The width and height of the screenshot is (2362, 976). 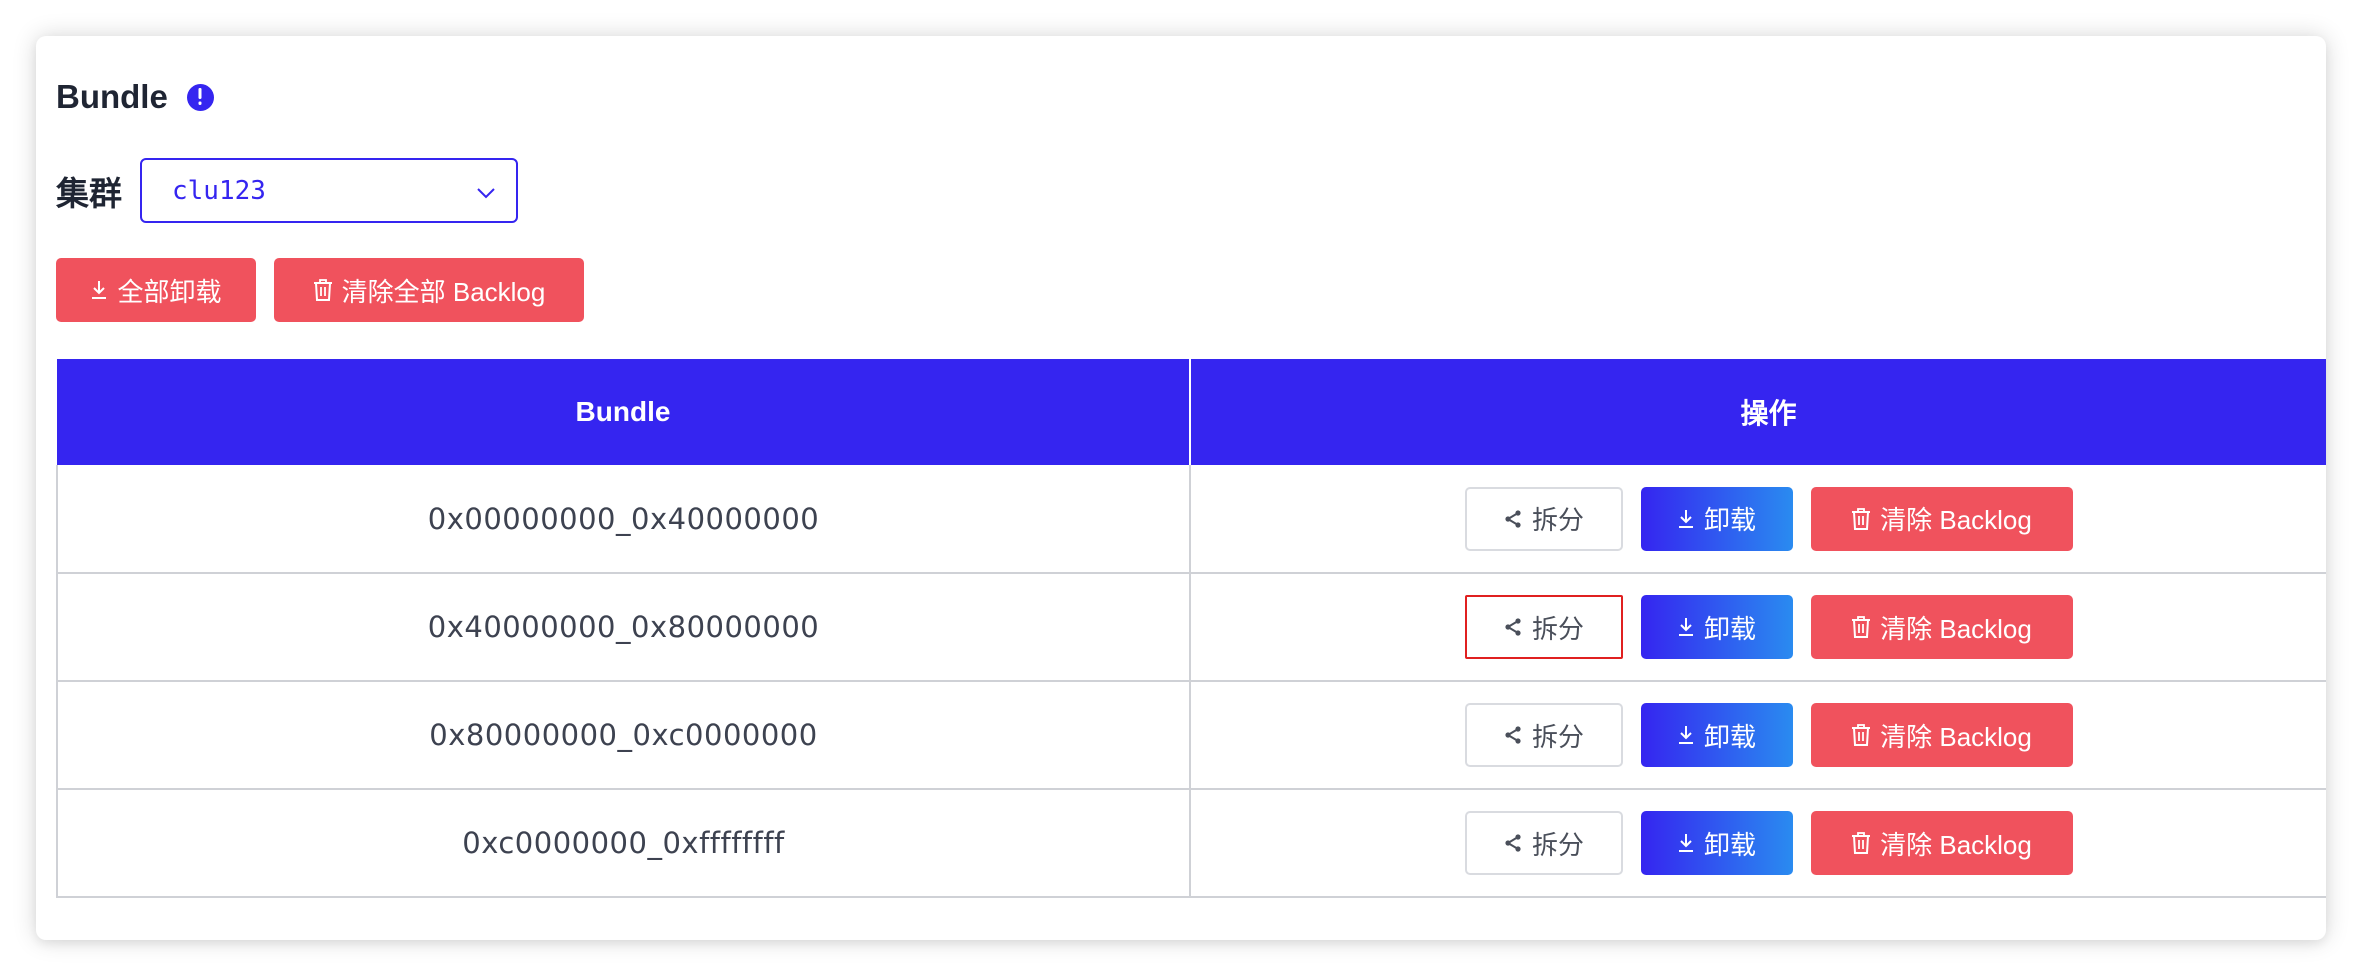 I want to click on bundle-cell: 0xc0000000_0xffffffff, so click(x=623, y=843).